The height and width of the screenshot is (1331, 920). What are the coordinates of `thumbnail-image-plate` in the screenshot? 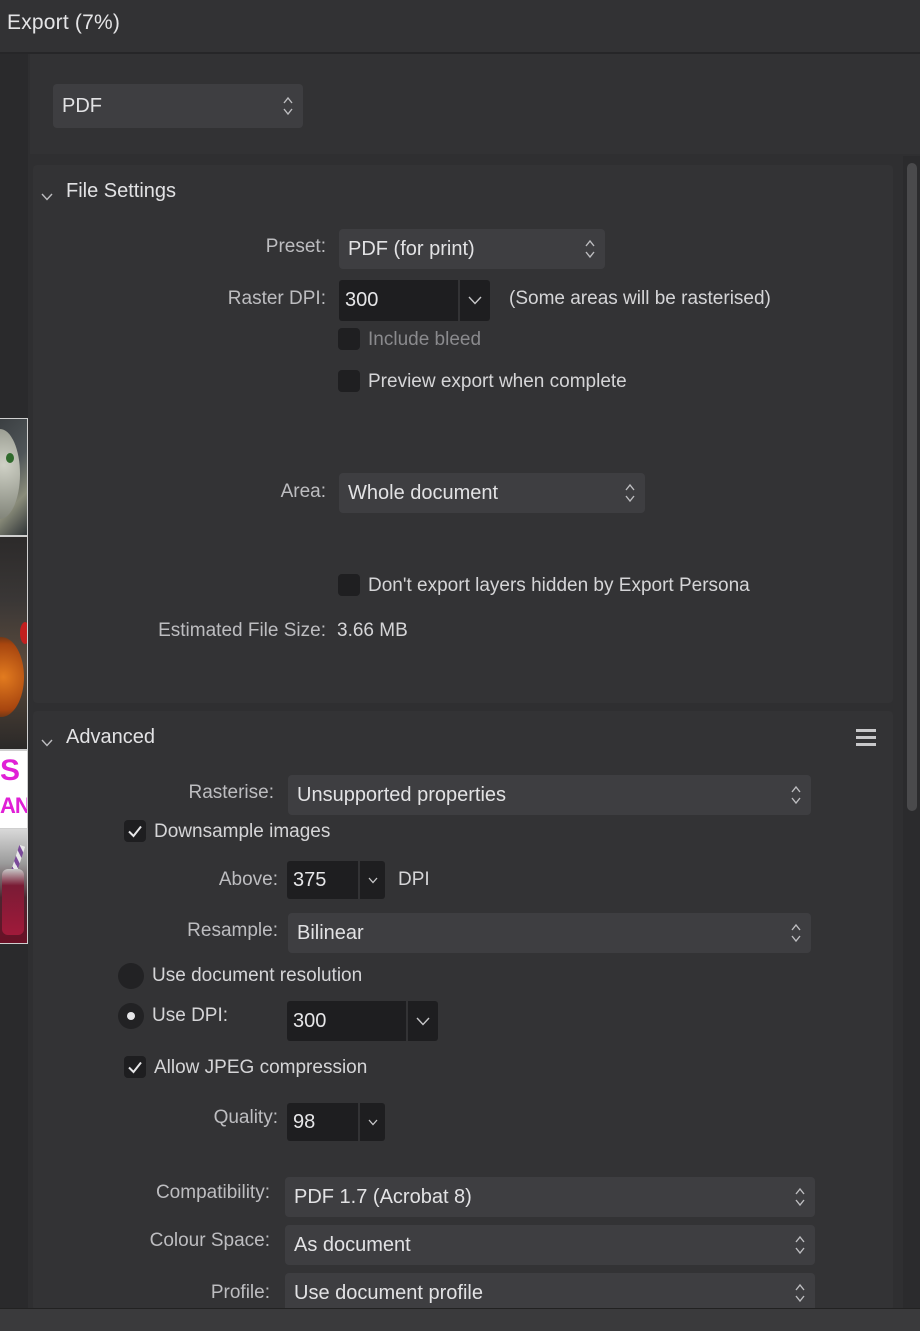 It's located at (10, 474).